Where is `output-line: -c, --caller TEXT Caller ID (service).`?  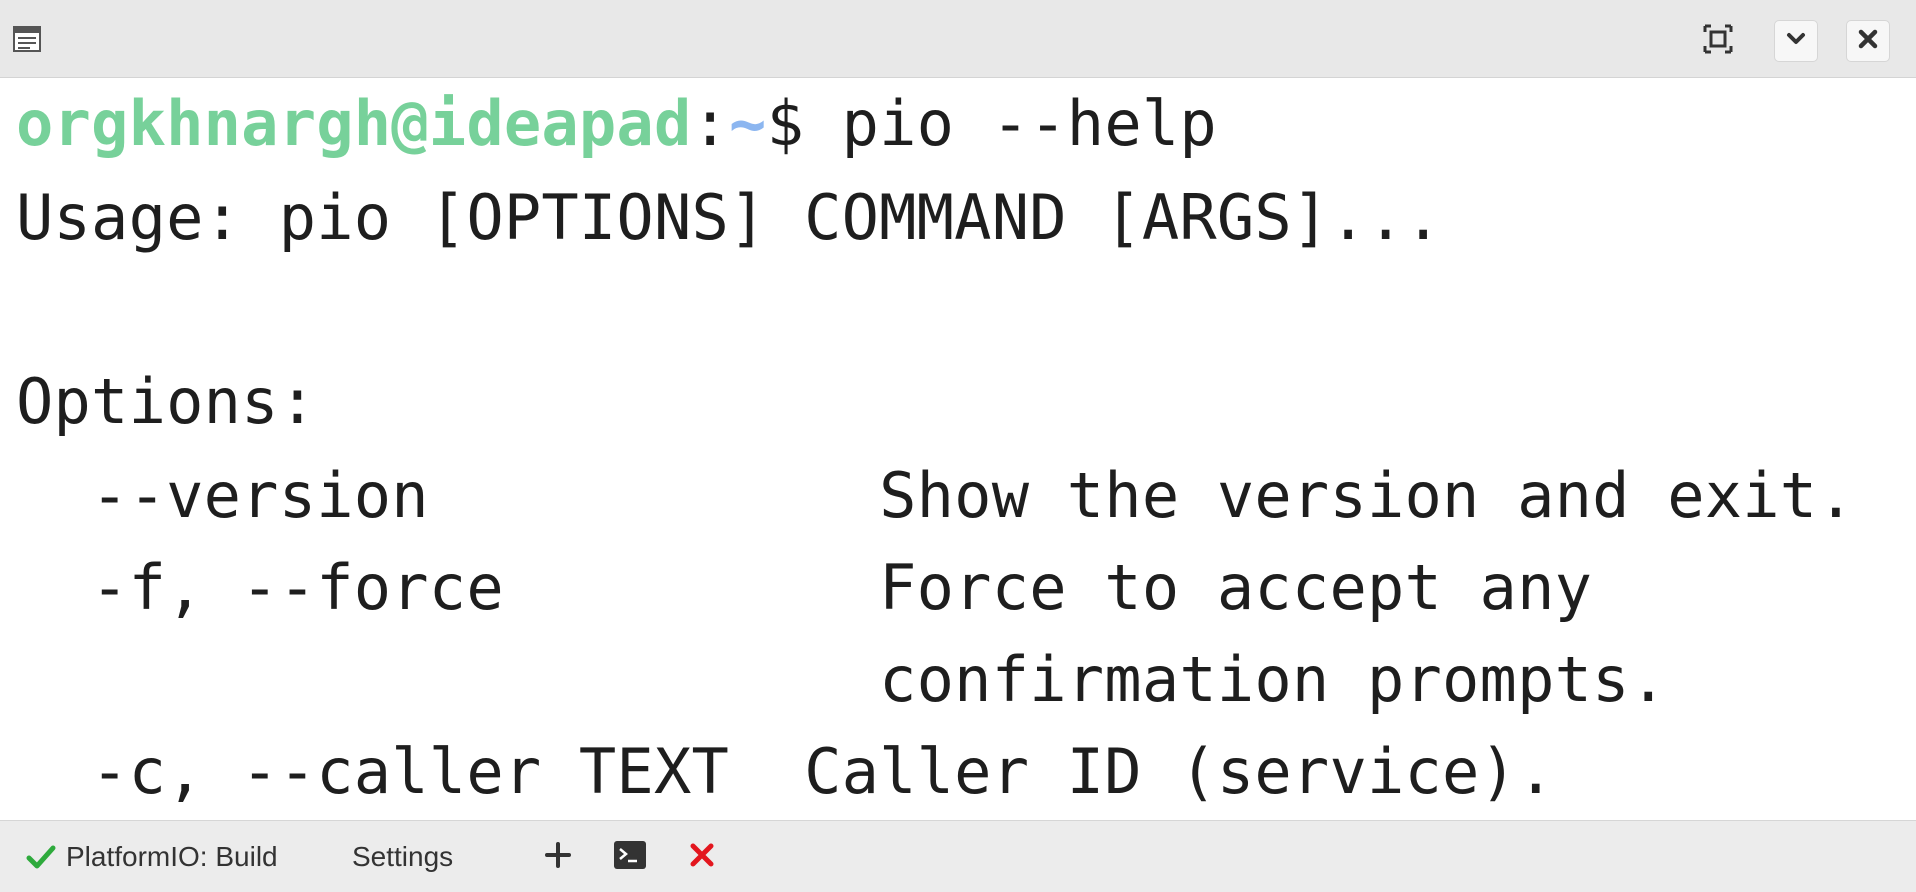
output-line: -c, --caller TEXT Caller ID (service). is located at coordinates (785, 771).